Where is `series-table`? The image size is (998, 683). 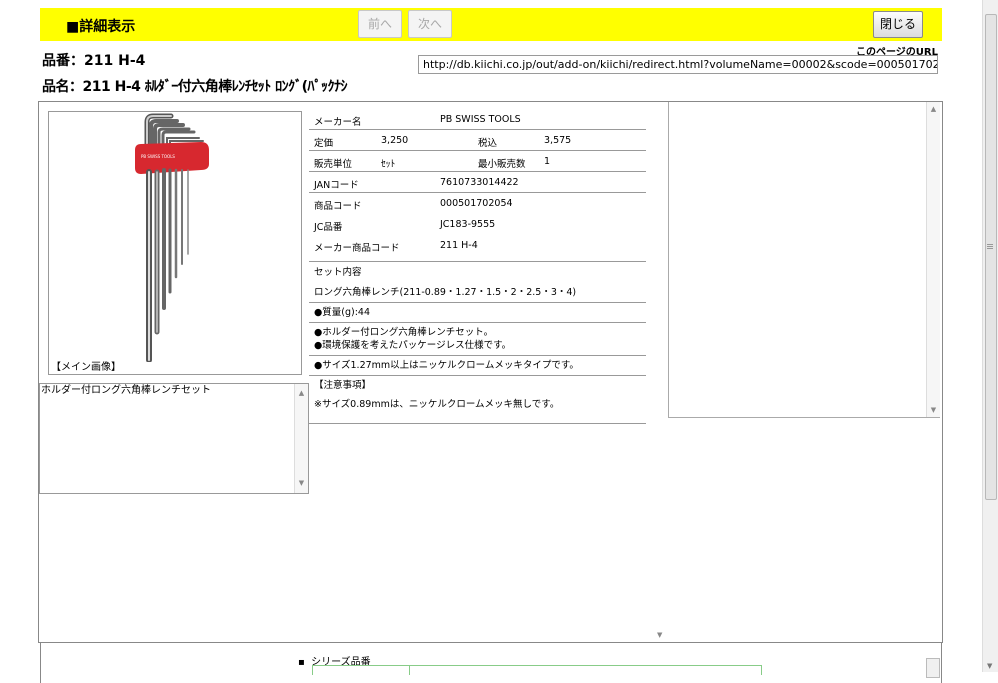 series-table is located at coordinates (537, 670).